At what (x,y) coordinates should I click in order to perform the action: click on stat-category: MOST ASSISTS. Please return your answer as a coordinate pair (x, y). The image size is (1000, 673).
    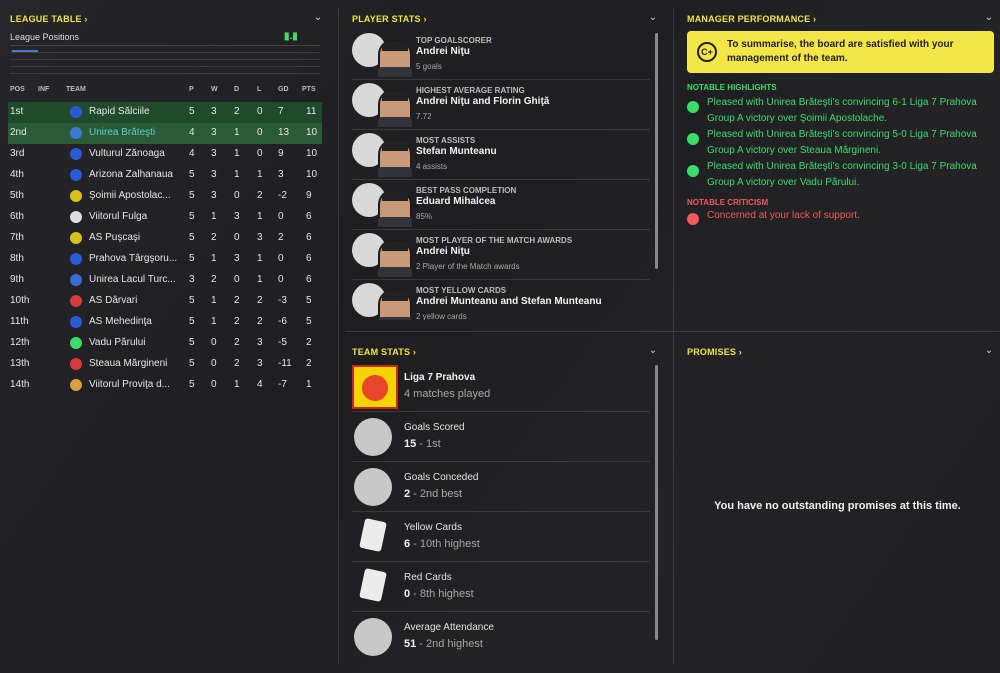
    Looking at the image, I should click on (446, 140).